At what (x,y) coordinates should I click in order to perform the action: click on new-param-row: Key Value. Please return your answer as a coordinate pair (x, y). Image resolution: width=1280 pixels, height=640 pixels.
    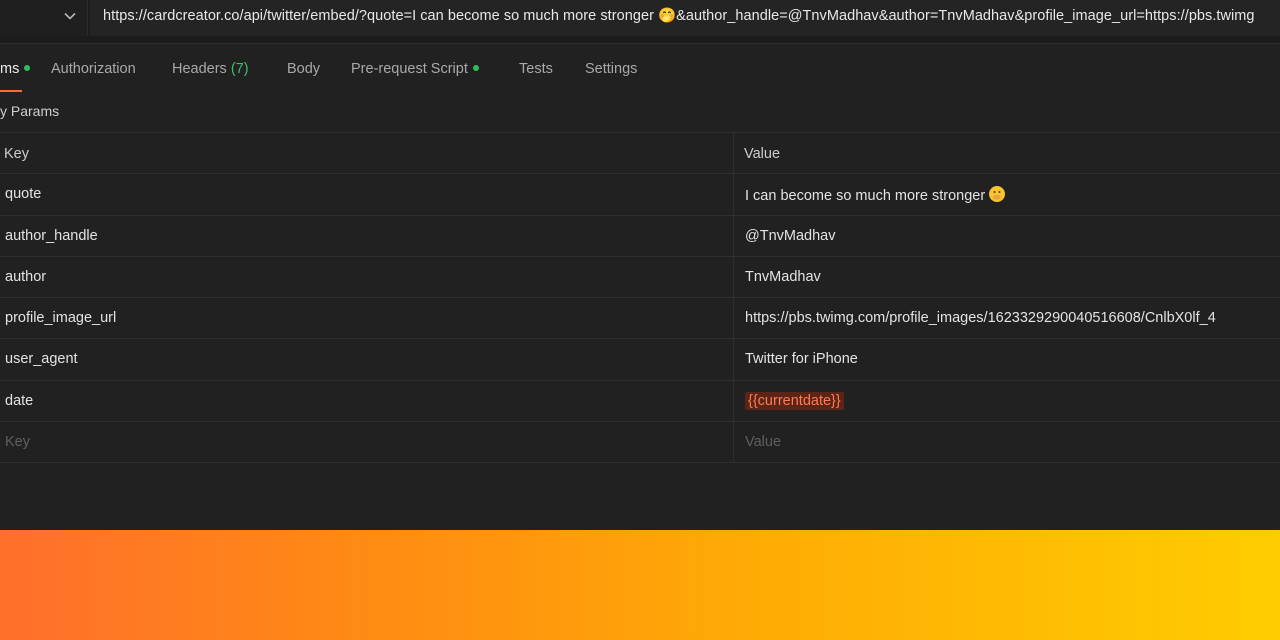
    Looking at the image, I should click on (640, 443).